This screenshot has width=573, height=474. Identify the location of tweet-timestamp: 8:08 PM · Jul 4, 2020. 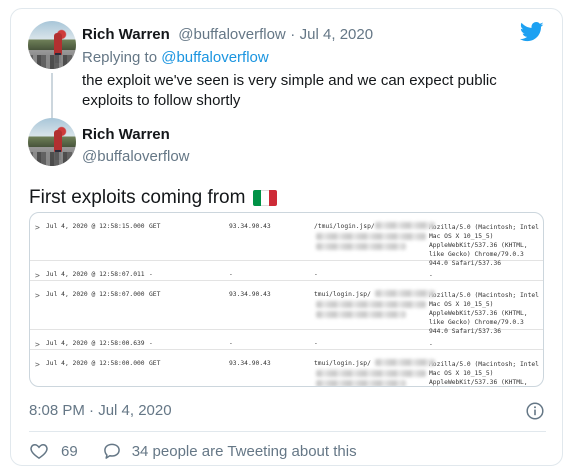
(100, 410).